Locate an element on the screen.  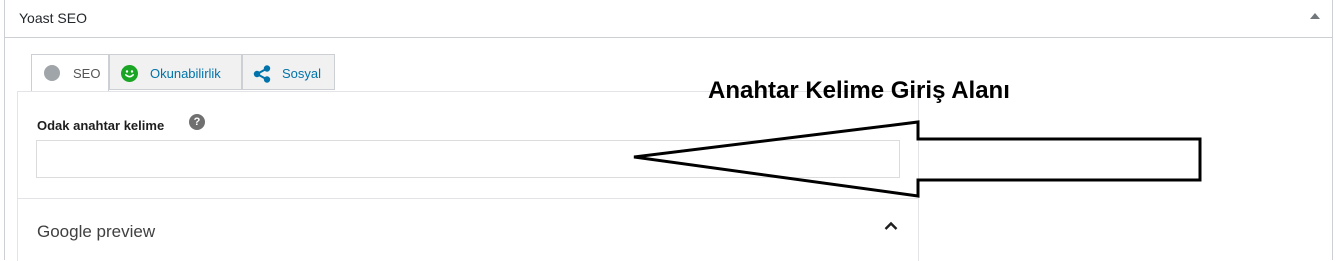
annotation-arrow is located at coordinates (917, 159).